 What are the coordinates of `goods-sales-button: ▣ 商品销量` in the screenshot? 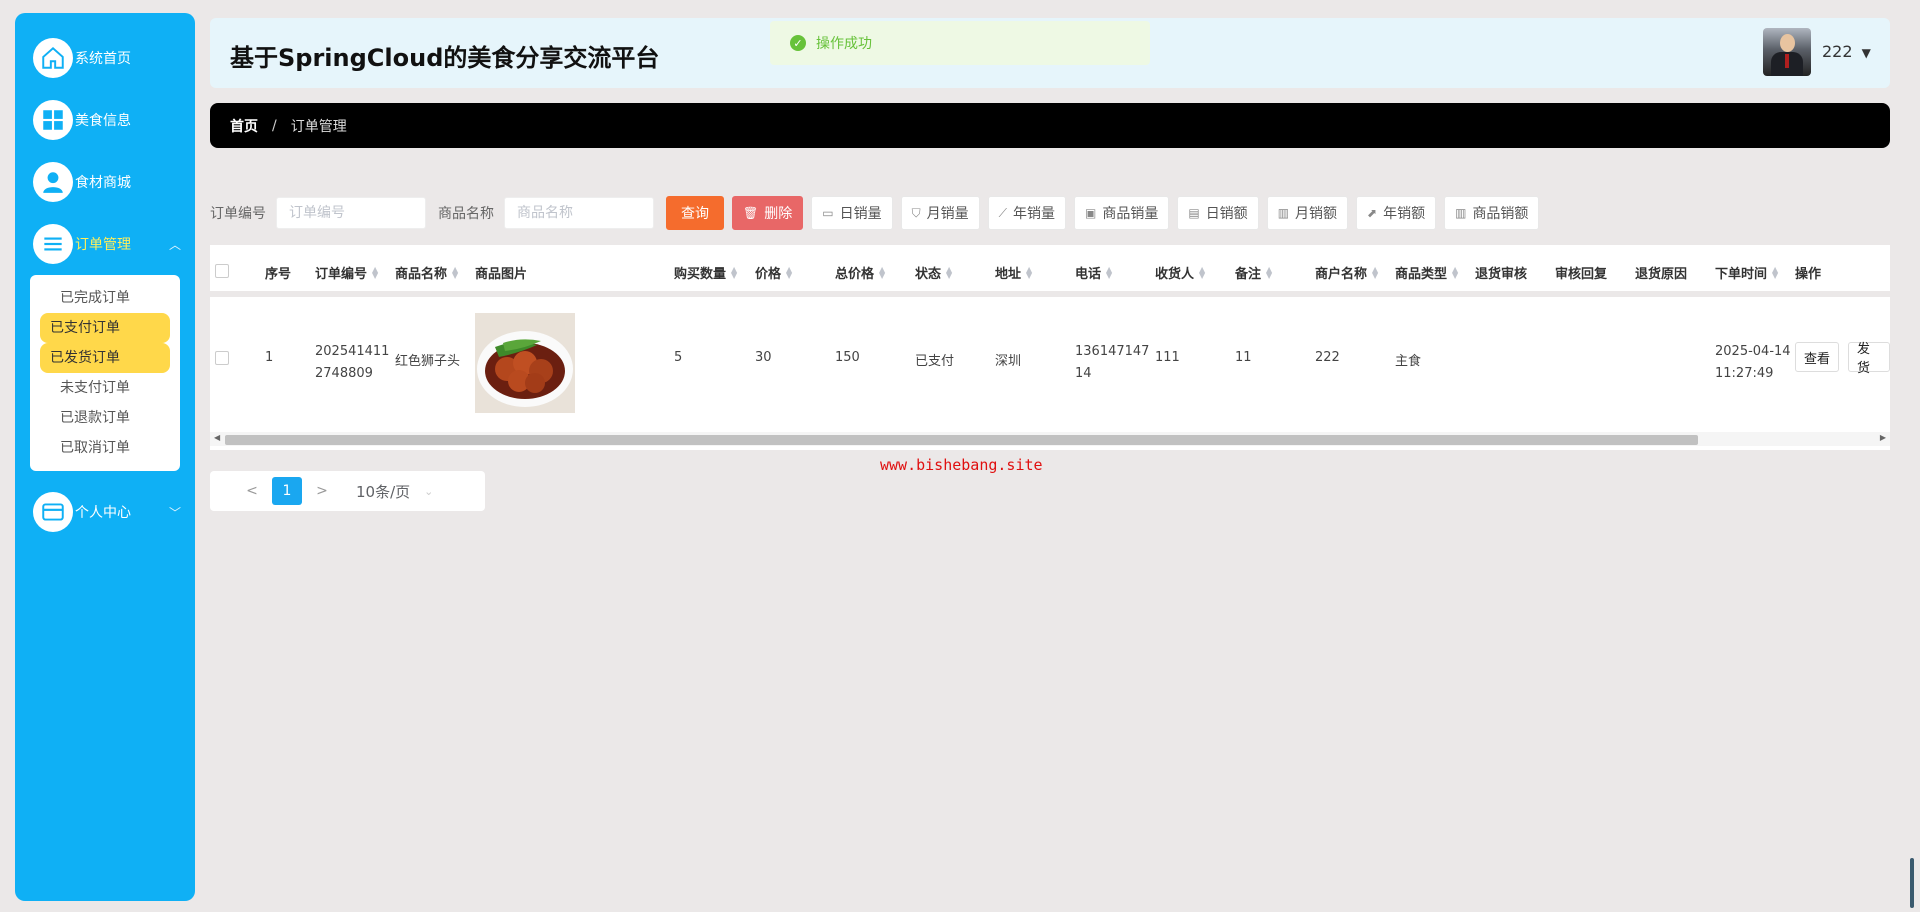 It's located at (1122, 213).